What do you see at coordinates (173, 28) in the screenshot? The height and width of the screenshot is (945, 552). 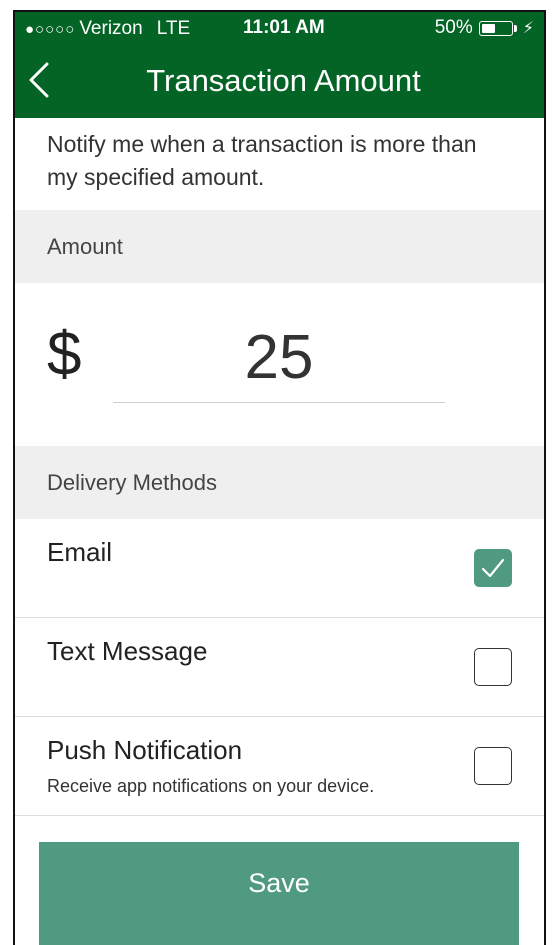 I see `network-type: LTE` at bounding box center [173, 28].